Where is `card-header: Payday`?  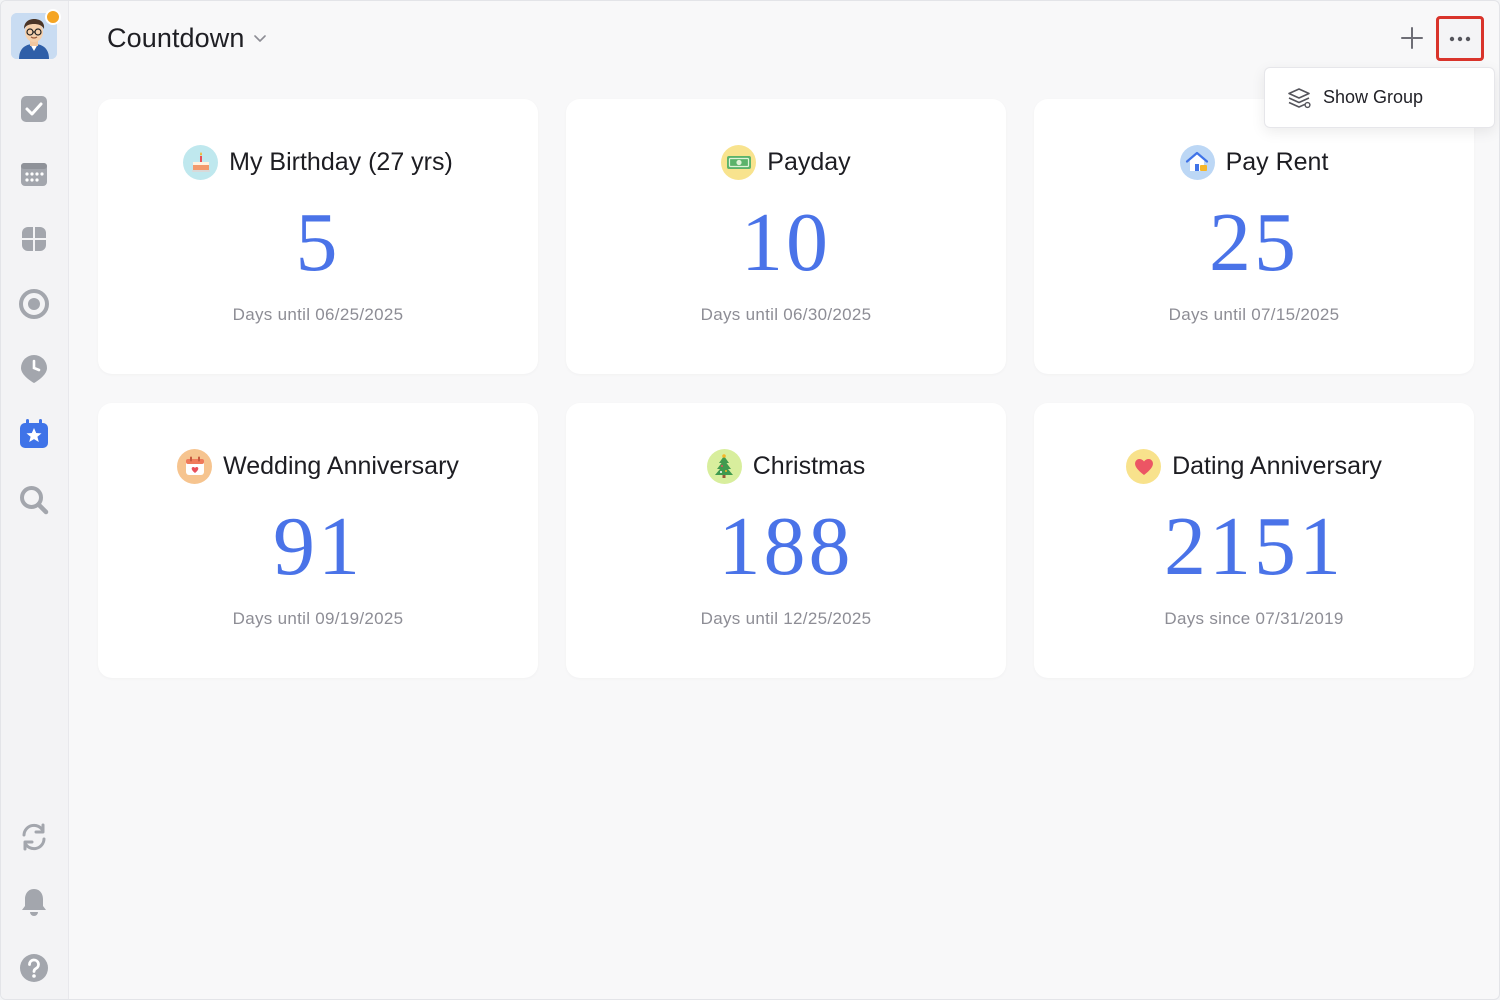
card-header: Payday is located at coordinates (786, 162).